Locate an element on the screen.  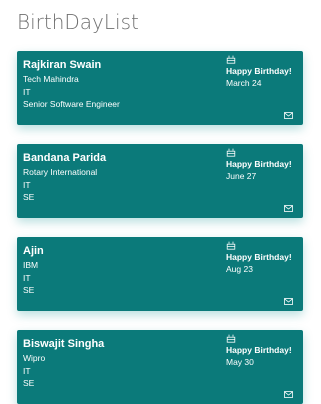
person-company: Wipro is located at coordinates (34, 358).